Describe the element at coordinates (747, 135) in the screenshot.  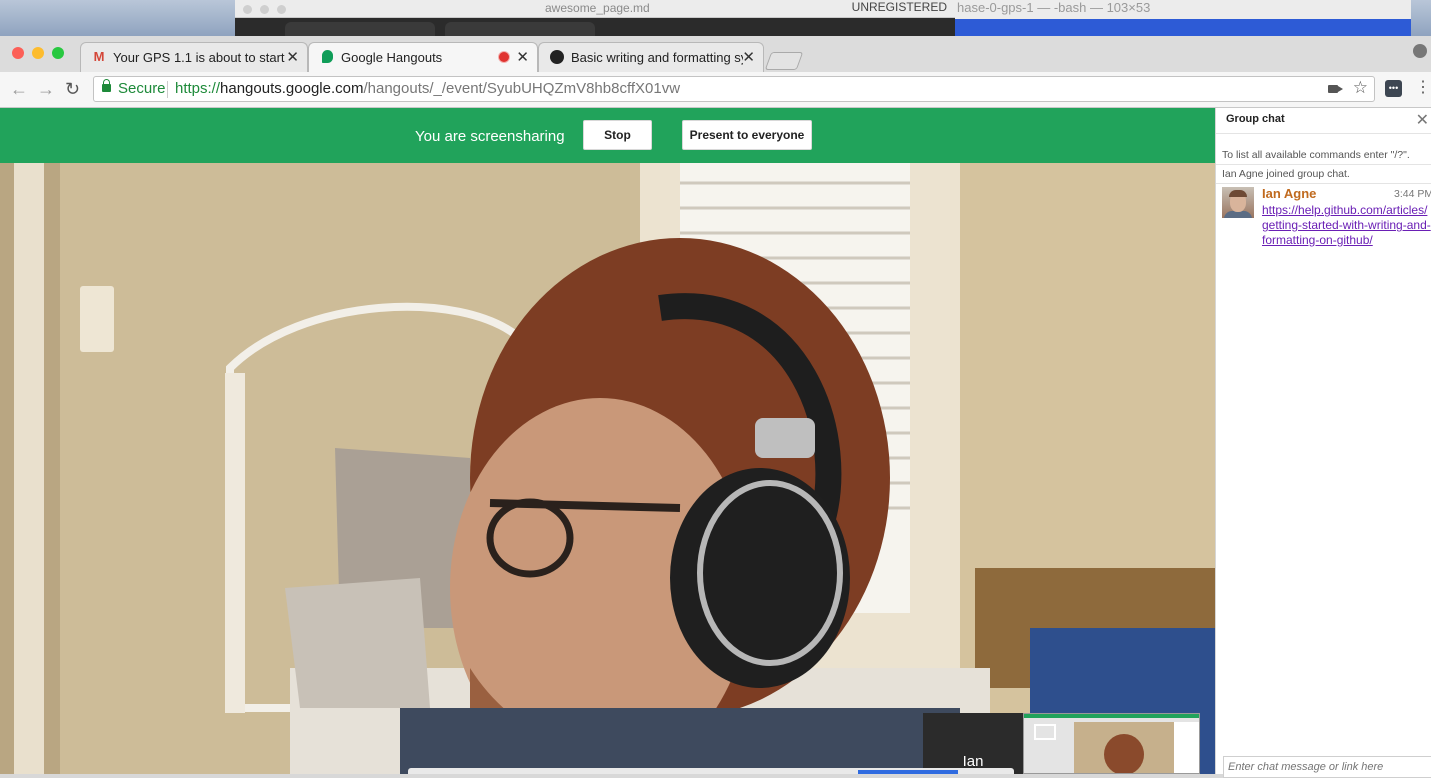
I see `present-to-everyone-button: Present to everyone` at that location.